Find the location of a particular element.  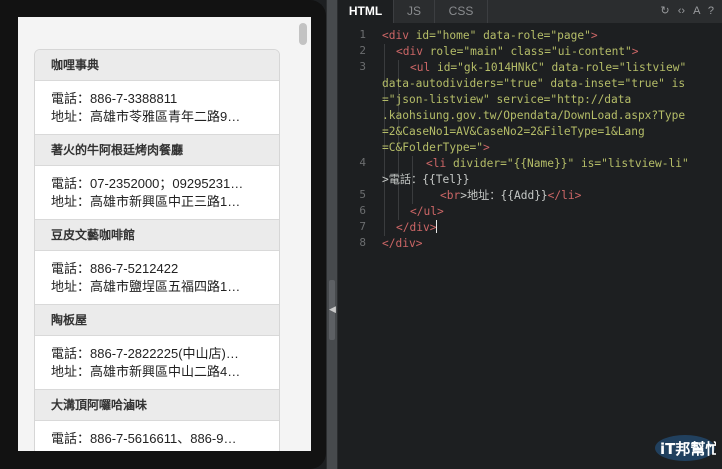

preview-scrollbar is located at coordinates (303, 235).